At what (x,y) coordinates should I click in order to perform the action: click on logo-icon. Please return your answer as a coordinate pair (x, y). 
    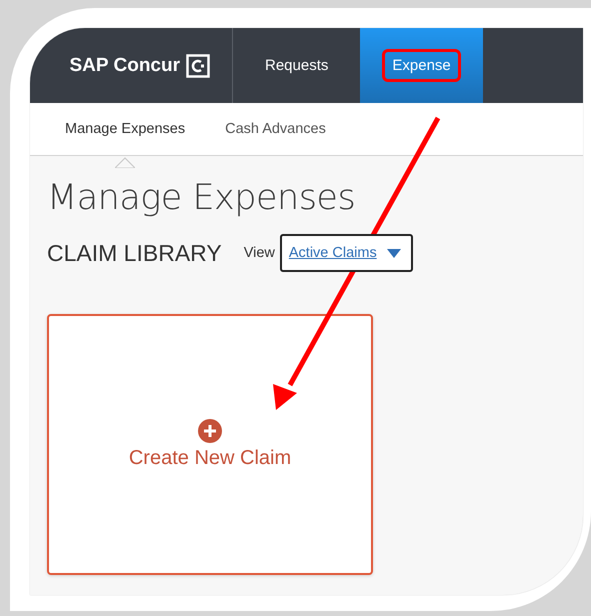
    Looking at the image, I should click on (198, 66).